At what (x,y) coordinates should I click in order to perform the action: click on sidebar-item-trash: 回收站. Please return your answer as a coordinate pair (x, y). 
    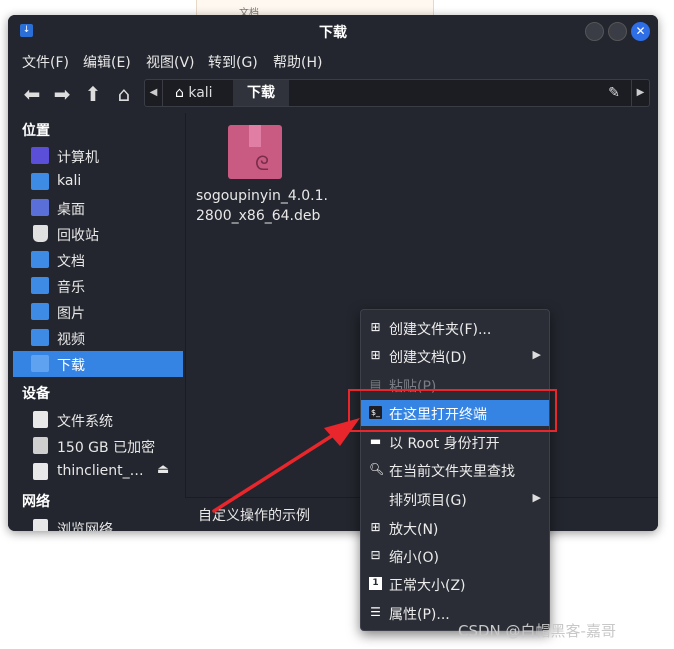
    Looking at the image, I should click on (98, 234).